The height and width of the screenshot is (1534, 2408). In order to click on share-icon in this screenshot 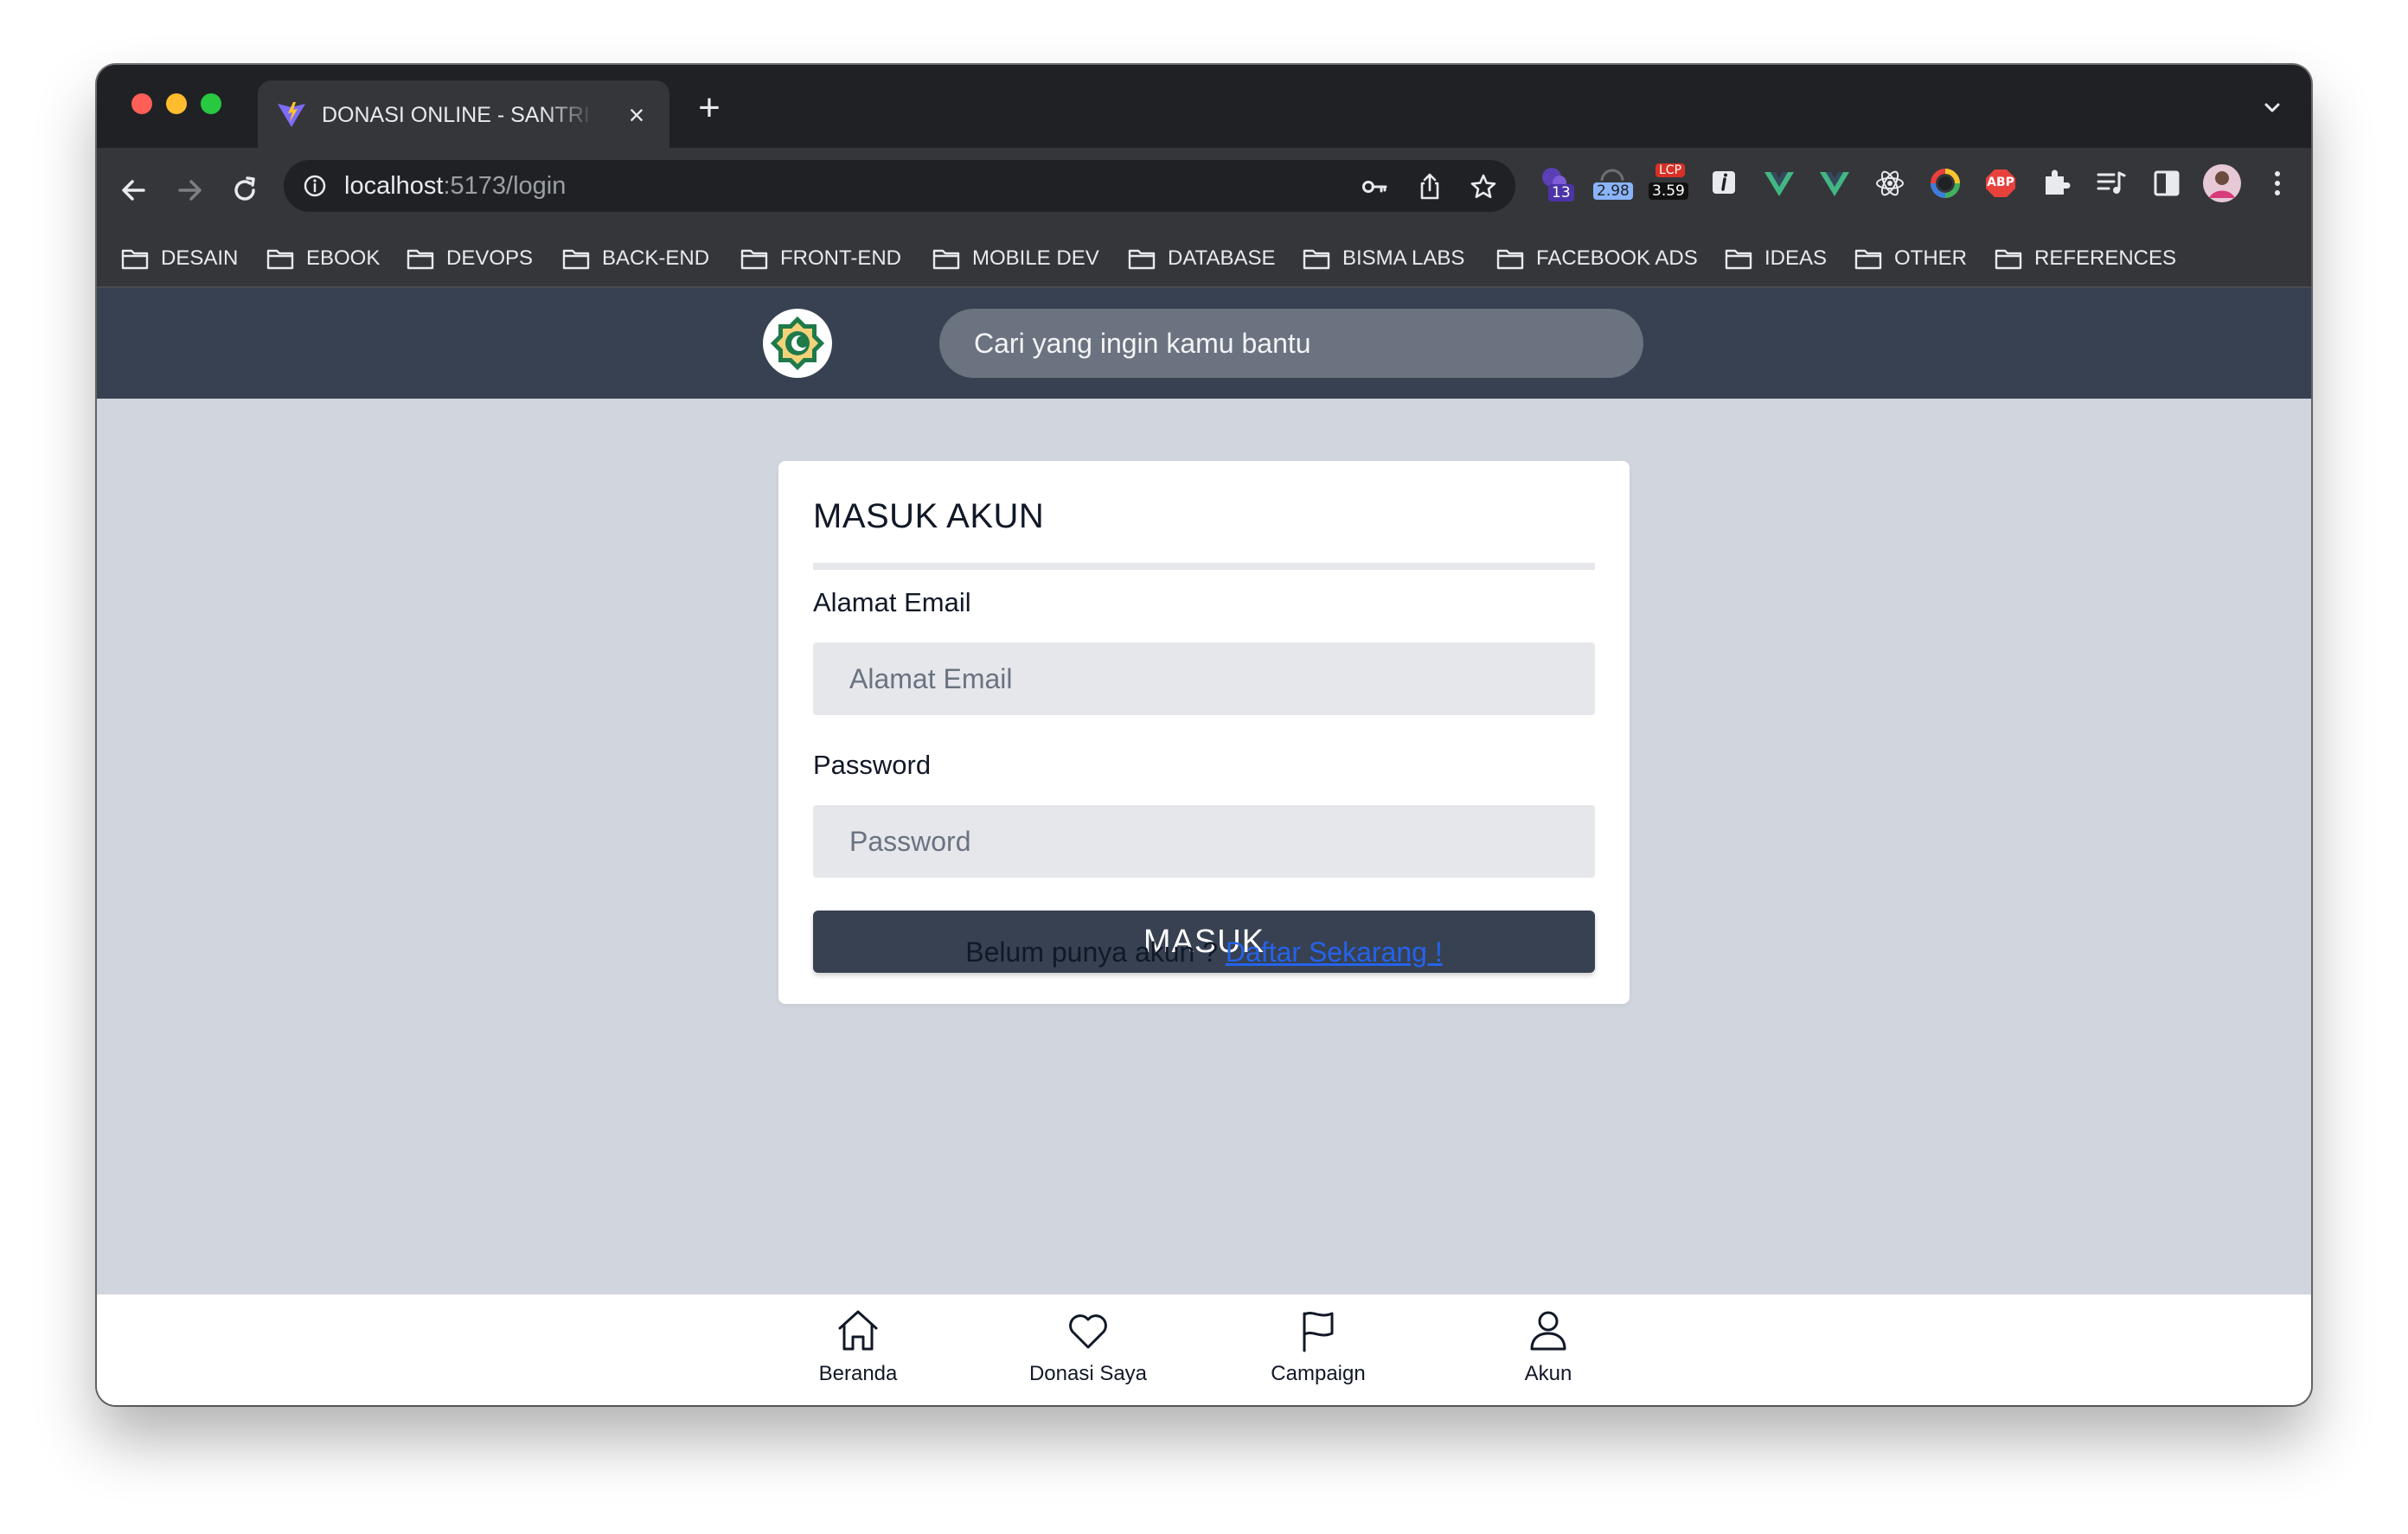, I will do `click(1429, 186)`.